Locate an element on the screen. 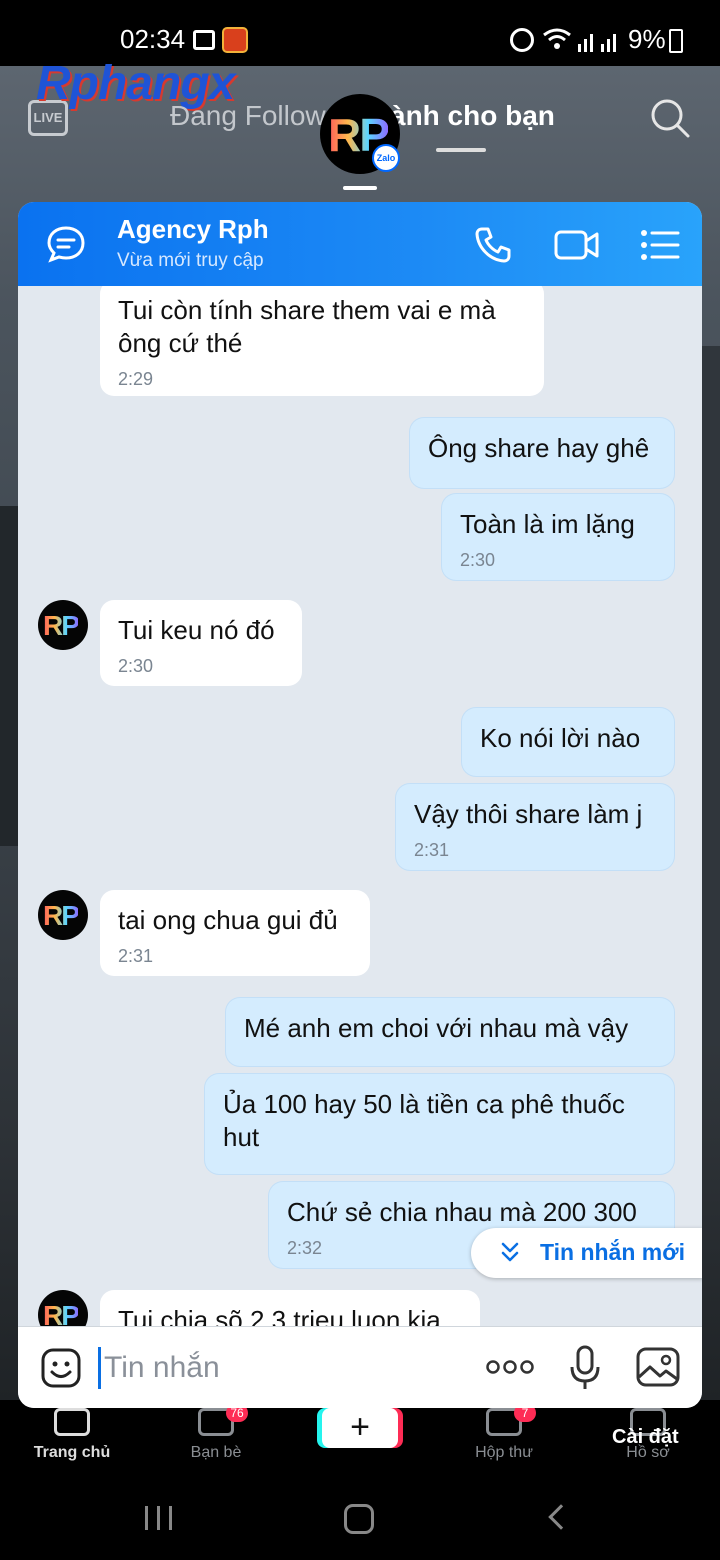 The height and width of the screenshot is (1560, 720). outgoing-message: Ông share hay ghê is located at coordinates (542, 453).